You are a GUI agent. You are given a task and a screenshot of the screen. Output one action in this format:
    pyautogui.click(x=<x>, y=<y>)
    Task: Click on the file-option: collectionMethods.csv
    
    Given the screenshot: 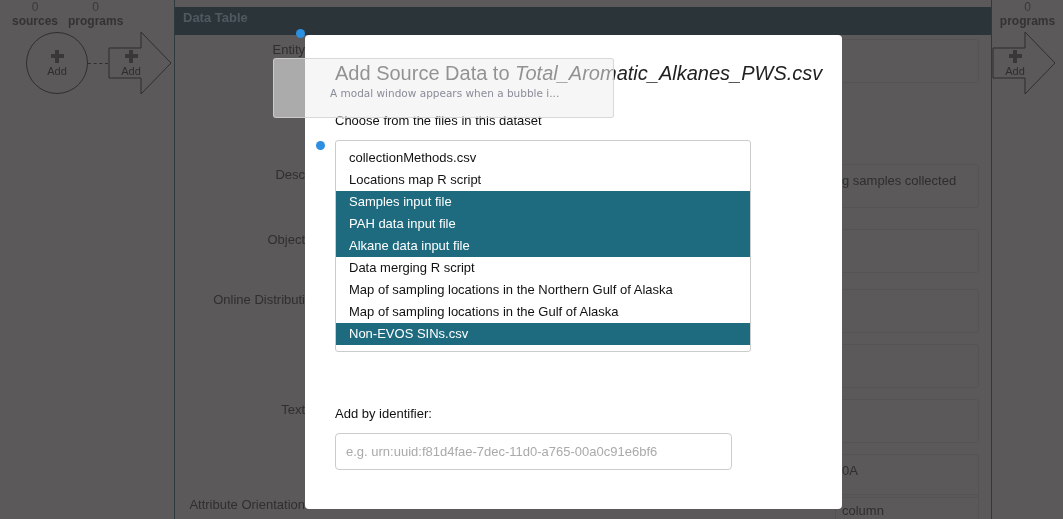 What is the action you would take?
    pyautogui.click(x=543, y=158)
    